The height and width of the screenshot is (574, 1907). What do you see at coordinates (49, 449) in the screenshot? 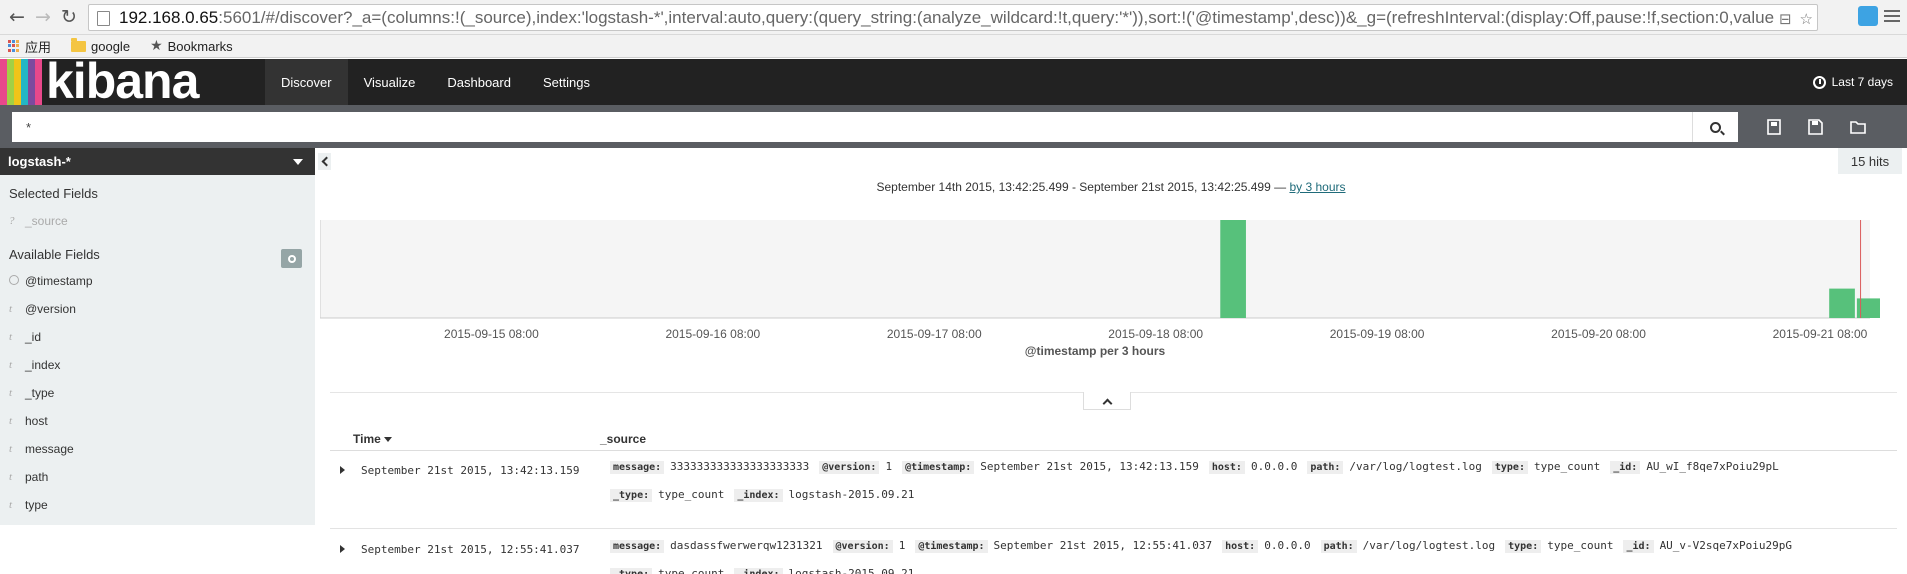
I see `field-name: message` at bounding box center [49, 449].